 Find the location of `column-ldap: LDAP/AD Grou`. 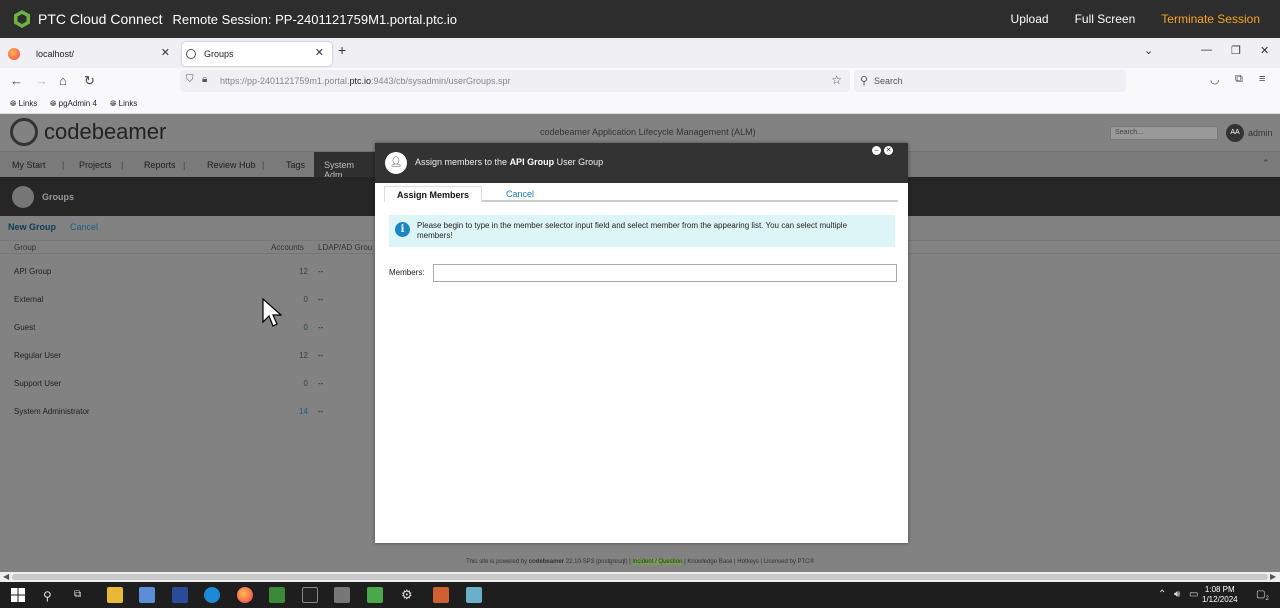

column-ldap: LDAP/AD Grou is located at coordinates (345, 247).